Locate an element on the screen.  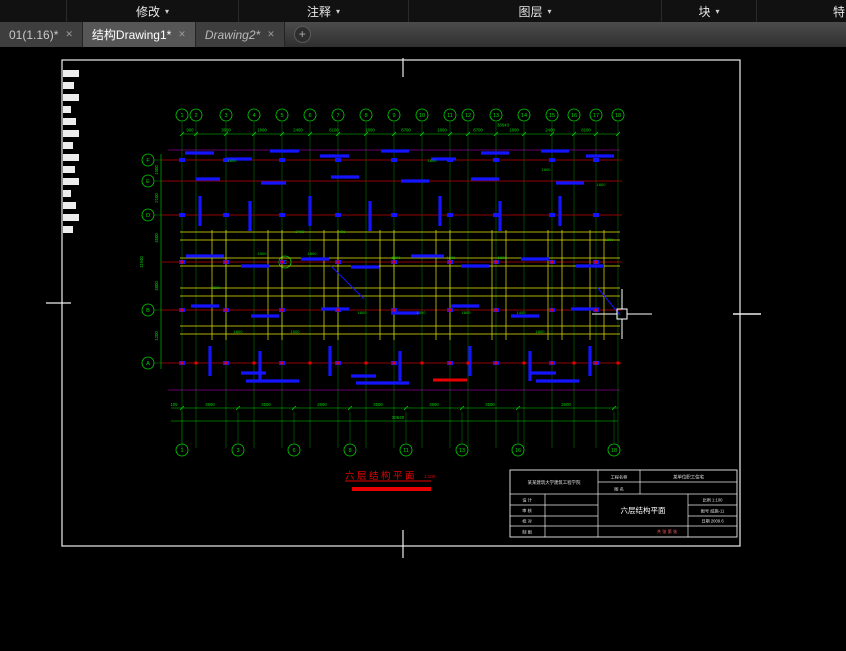
svg-text: 日期 2009.6 is located at coordinates (712, 522).